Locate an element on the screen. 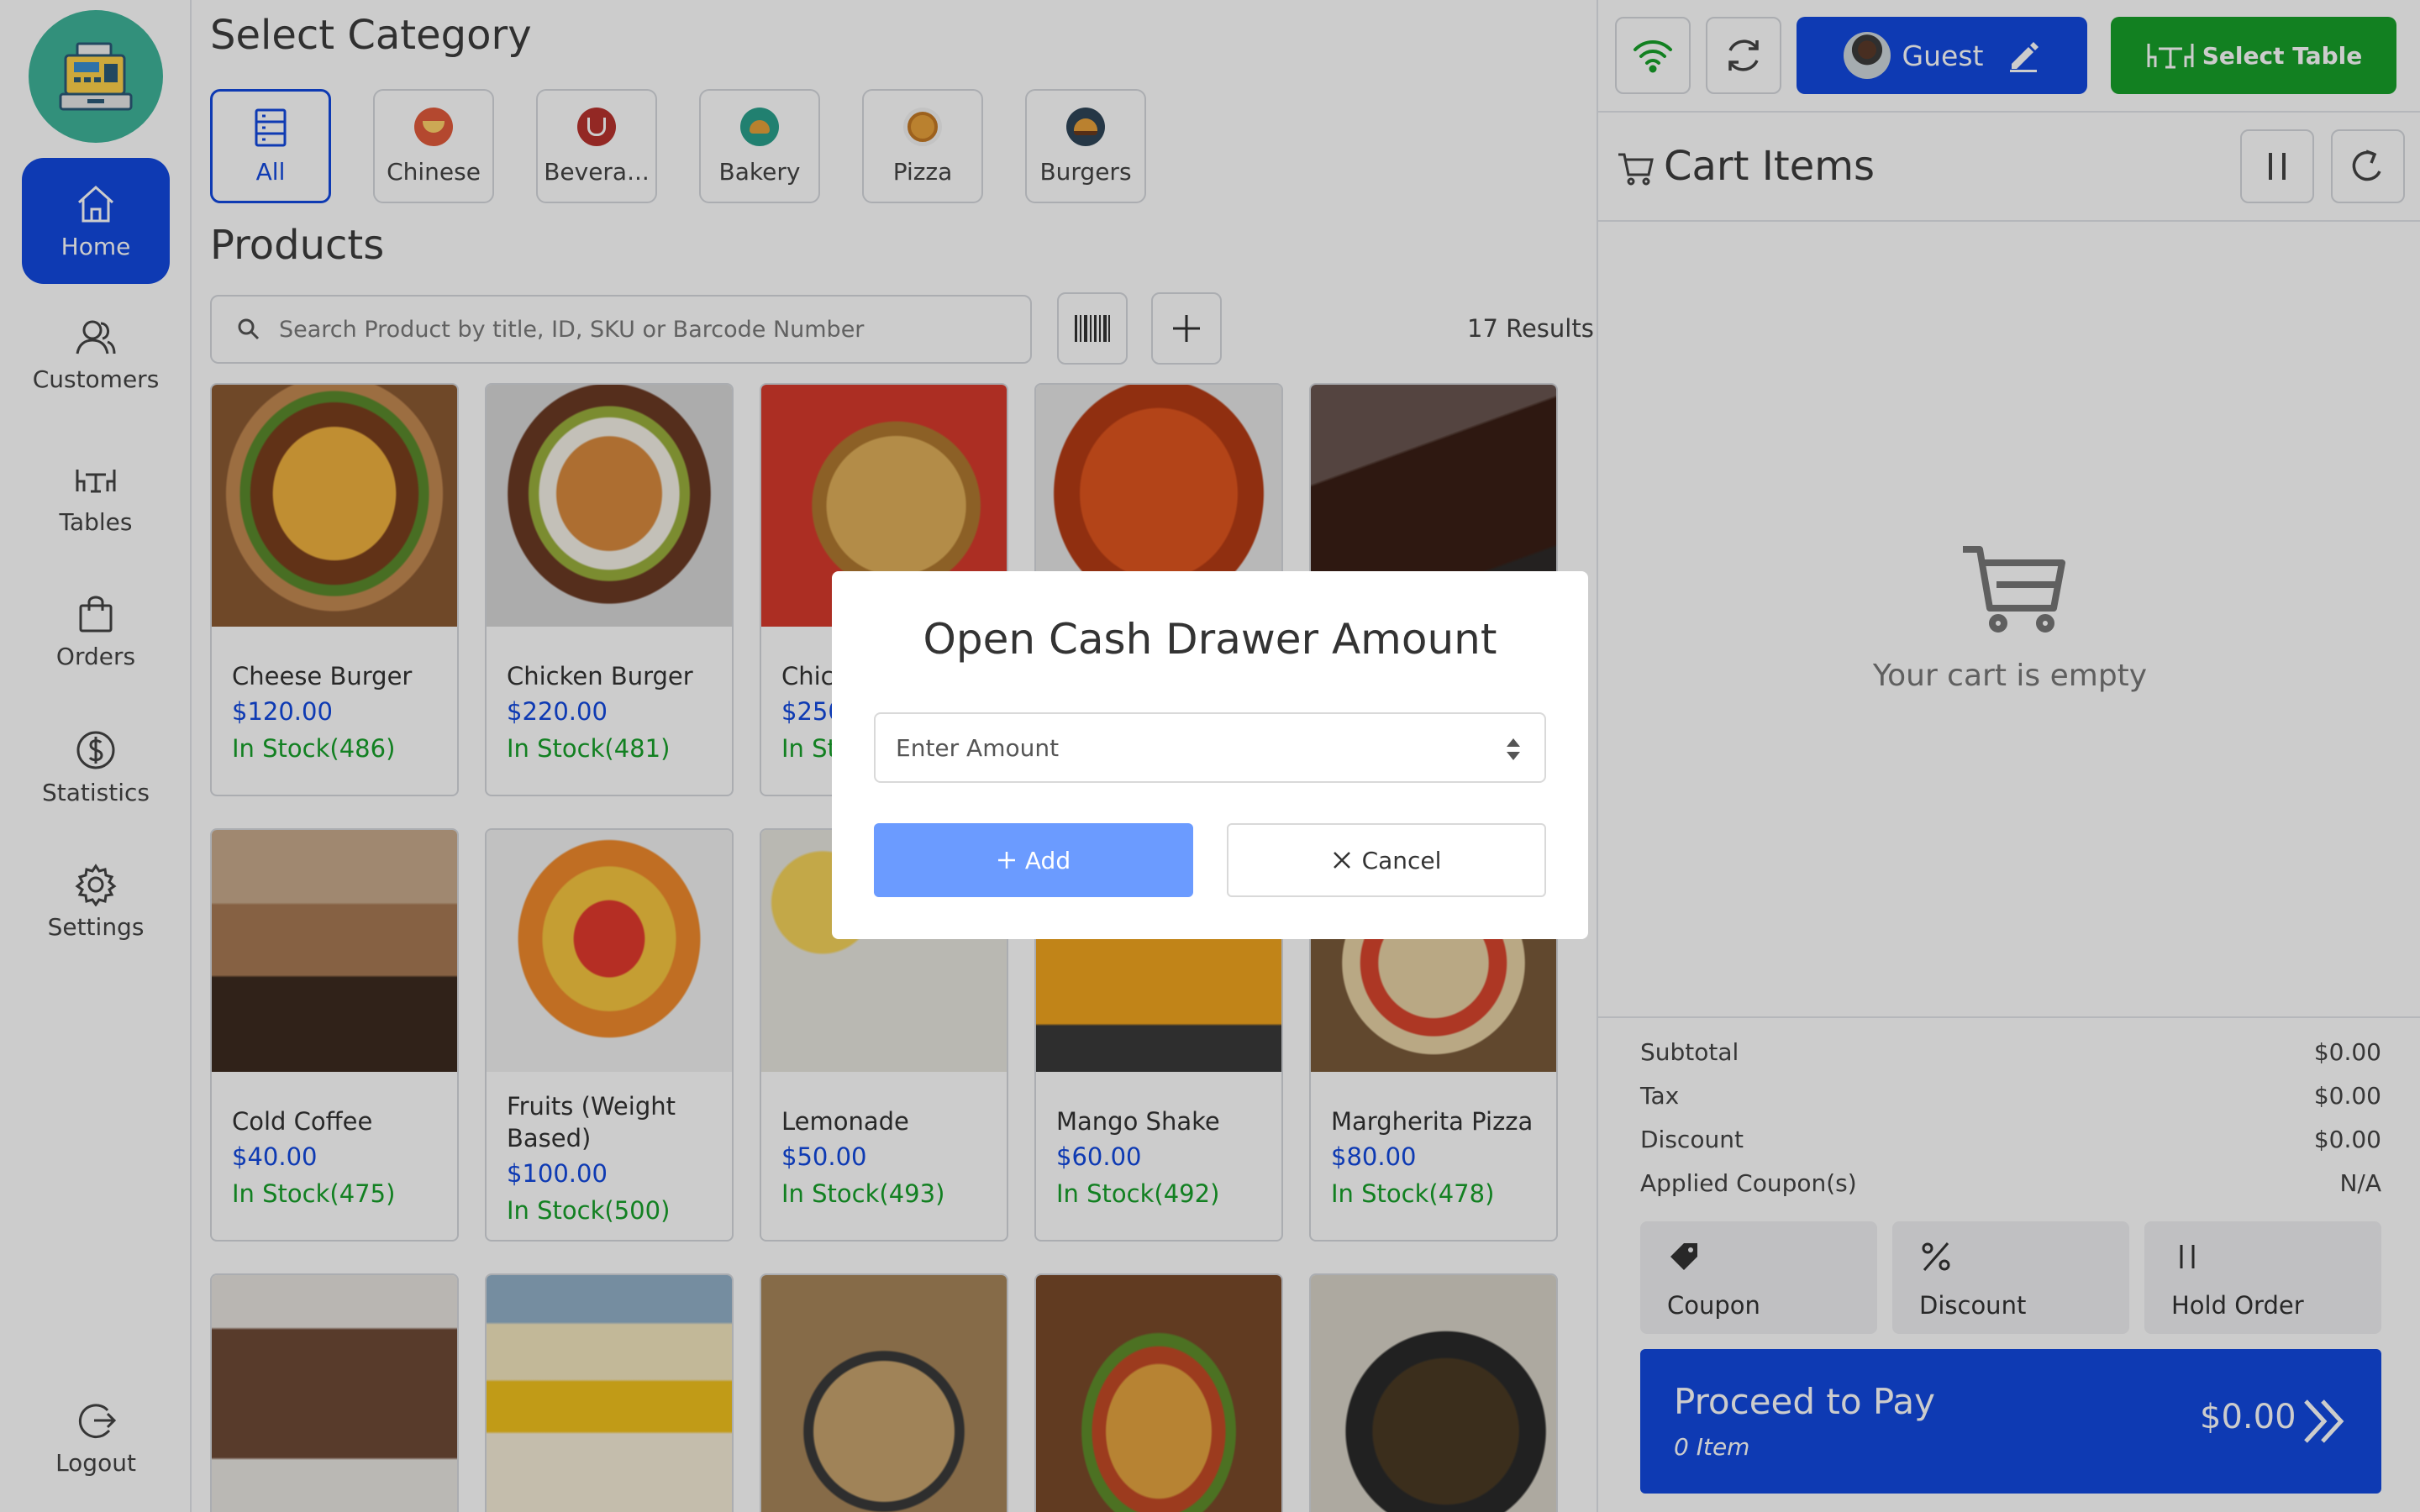  close-icon is located at coordinates (1342, 860).